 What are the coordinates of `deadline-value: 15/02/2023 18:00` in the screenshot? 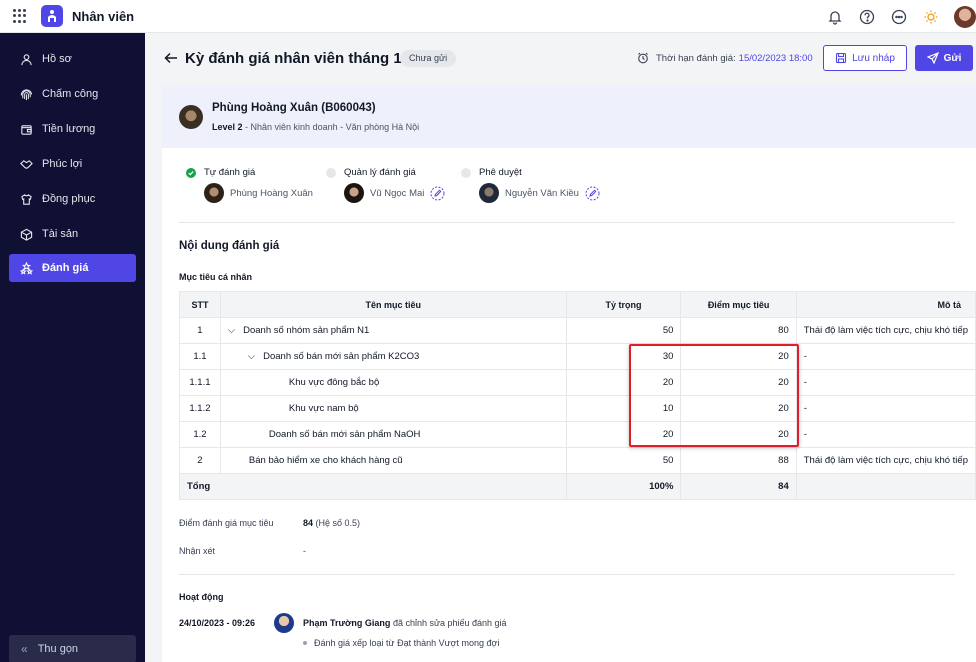 It's located at (775, 58).